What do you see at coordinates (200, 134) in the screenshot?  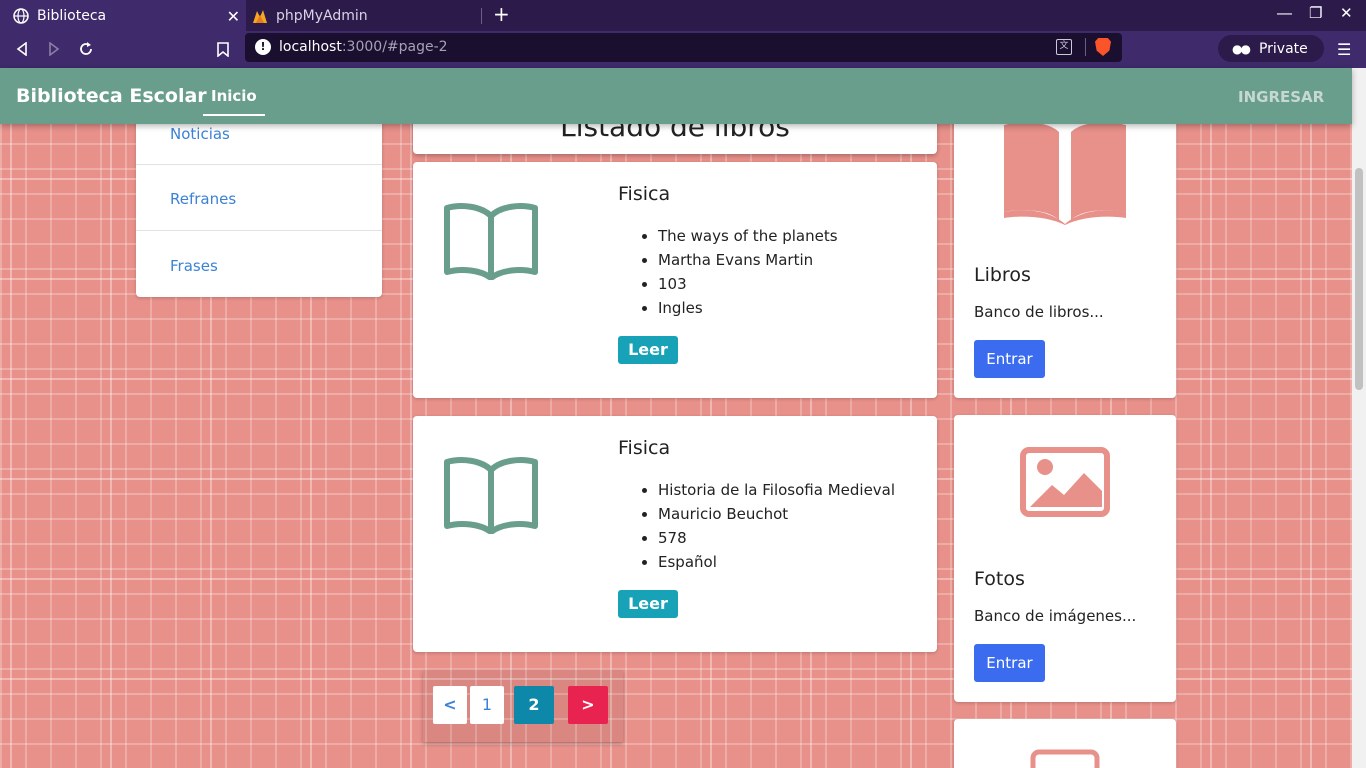 I see `sidebar-item-label: Noticias` at bounding box center [200, 134].